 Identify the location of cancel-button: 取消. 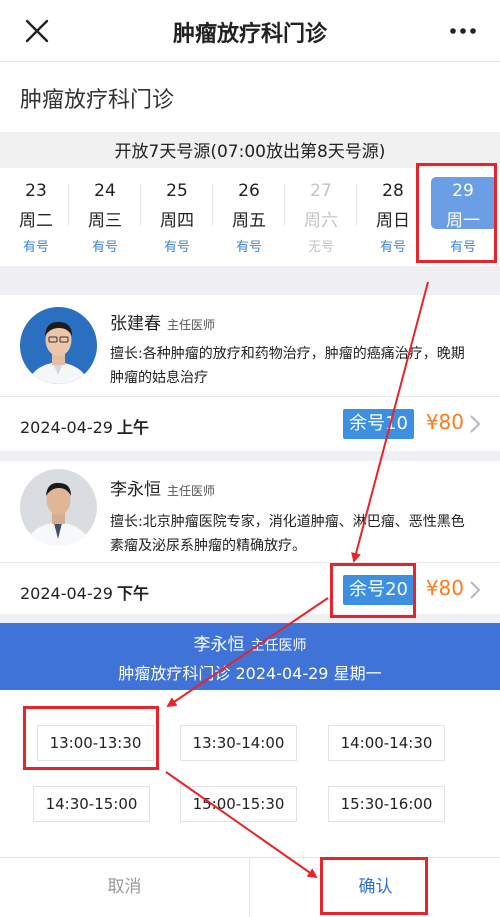
(124, 887).